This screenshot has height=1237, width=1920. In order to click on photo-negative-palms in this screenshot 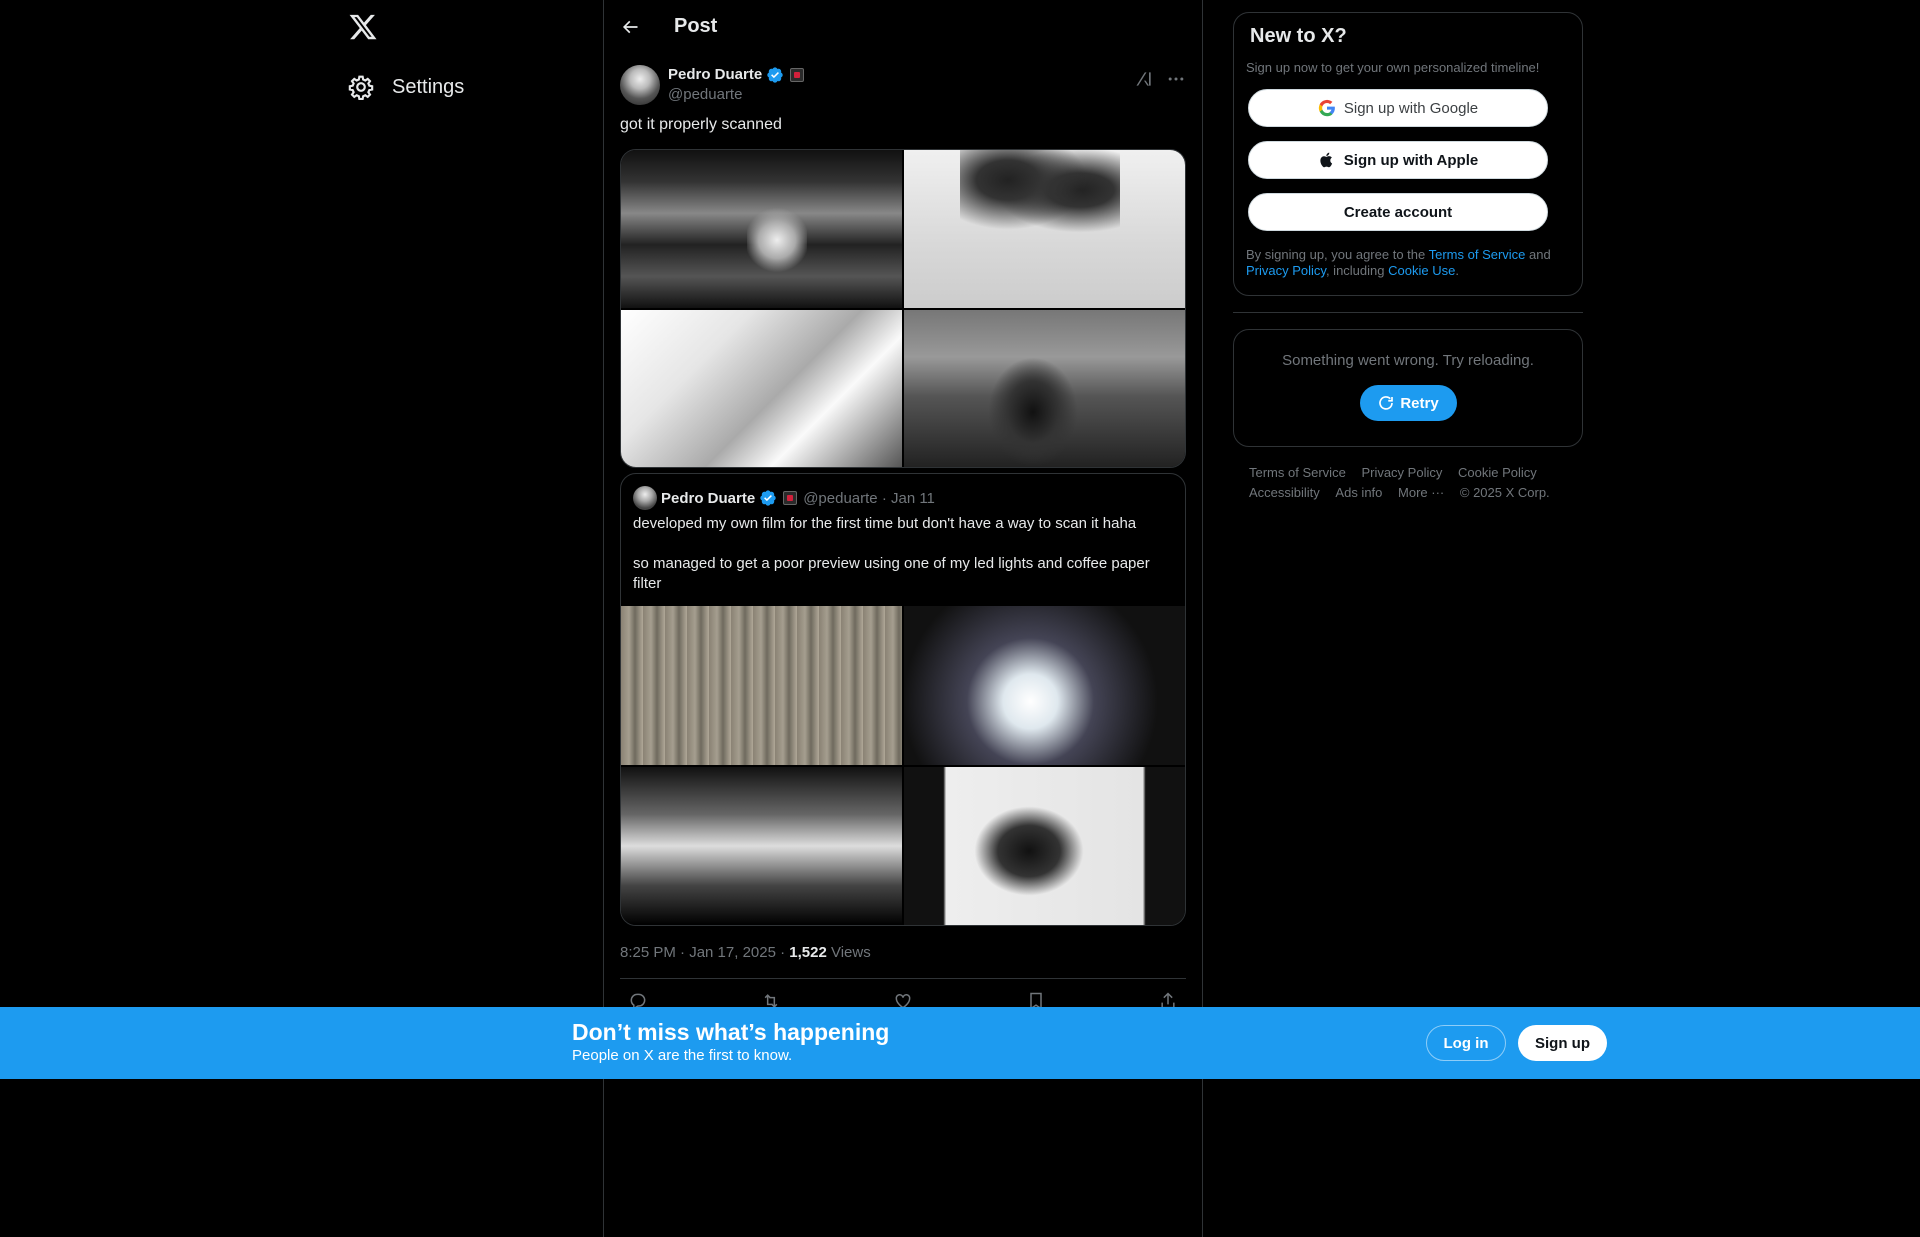, I will do `click(1044, 845)`.